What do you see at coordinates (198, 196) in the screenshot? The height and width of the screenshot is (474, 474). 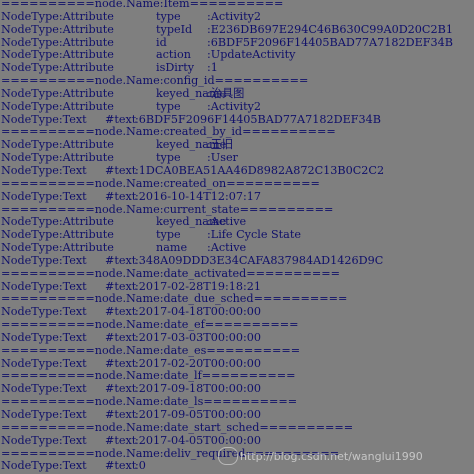 I see `node-value: :2016-10-14T12:07:17` at bounding box center [198, 196].